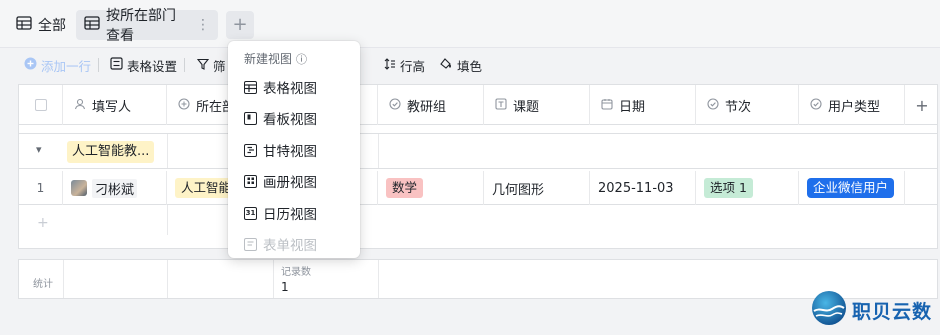  I want to click on column-header-period: 节次, so click(747, 105).